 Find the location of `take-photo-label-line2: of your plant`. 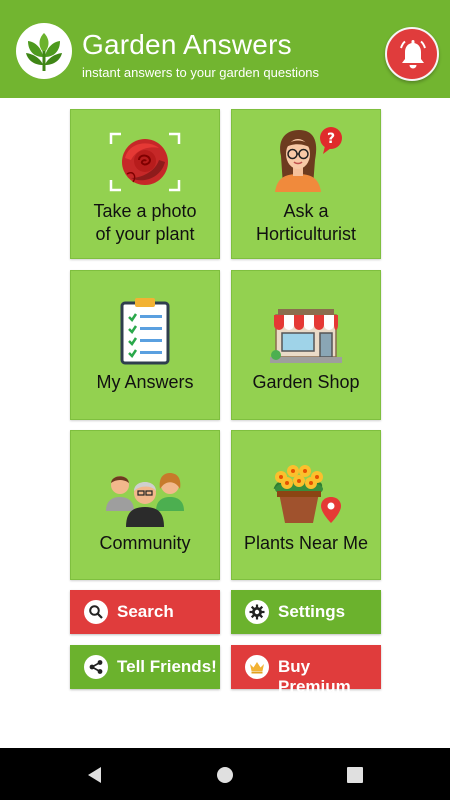

take-photo-label-line2: of your plant is located at coordinates (145, 234).